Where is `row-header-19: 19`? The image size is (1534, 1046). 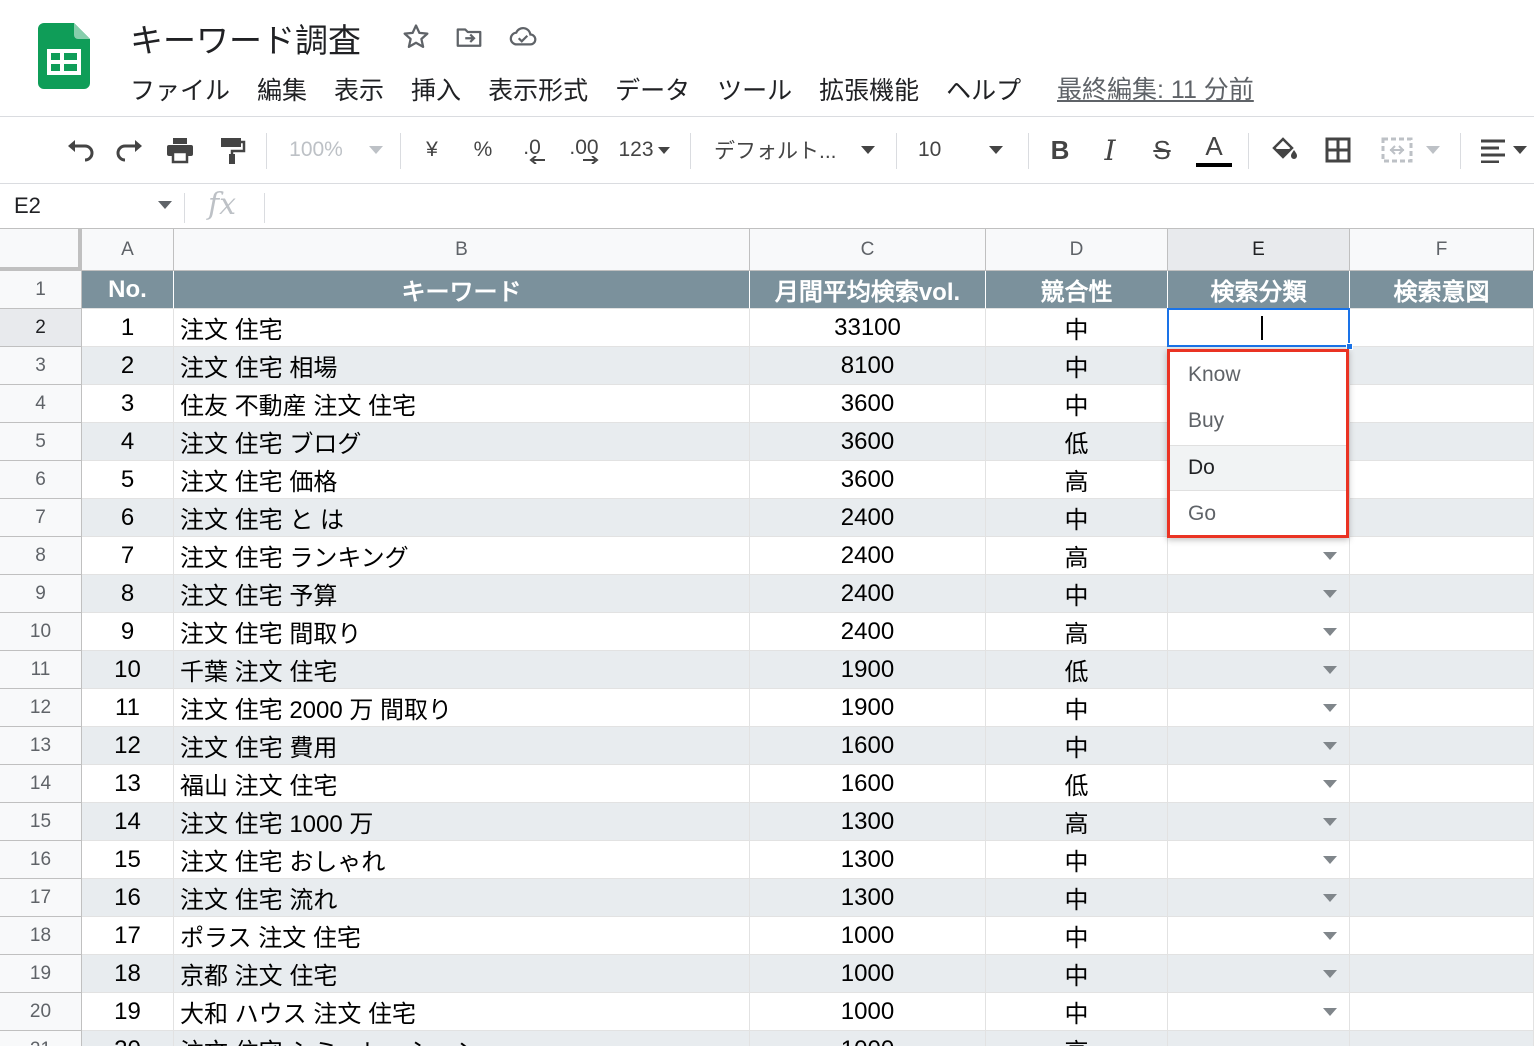
row-header-19: 19 is located at coordinates (41, 974).